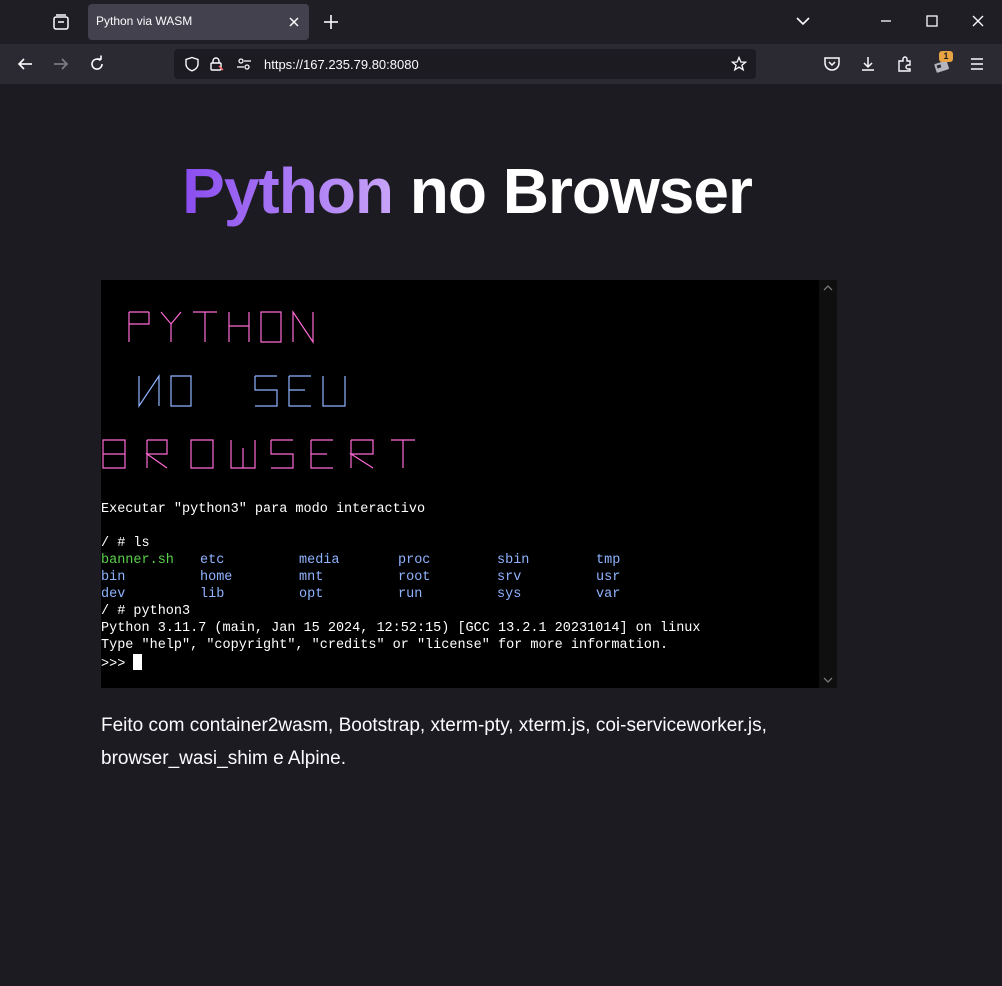  What do you see at coordinates (311, 577) in the screenshot?
I see `ls-entry: mnt` at bounding box center [311, 577].